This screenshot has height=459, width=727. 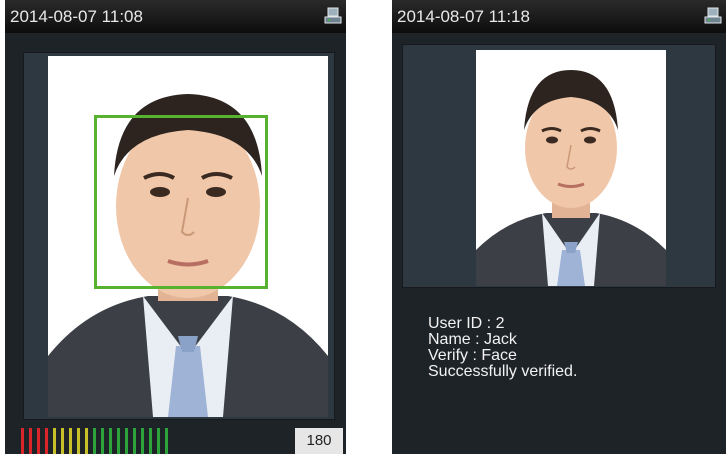 I want to click on verify-method-text: Verify : Face, so click(x=472, y=355).